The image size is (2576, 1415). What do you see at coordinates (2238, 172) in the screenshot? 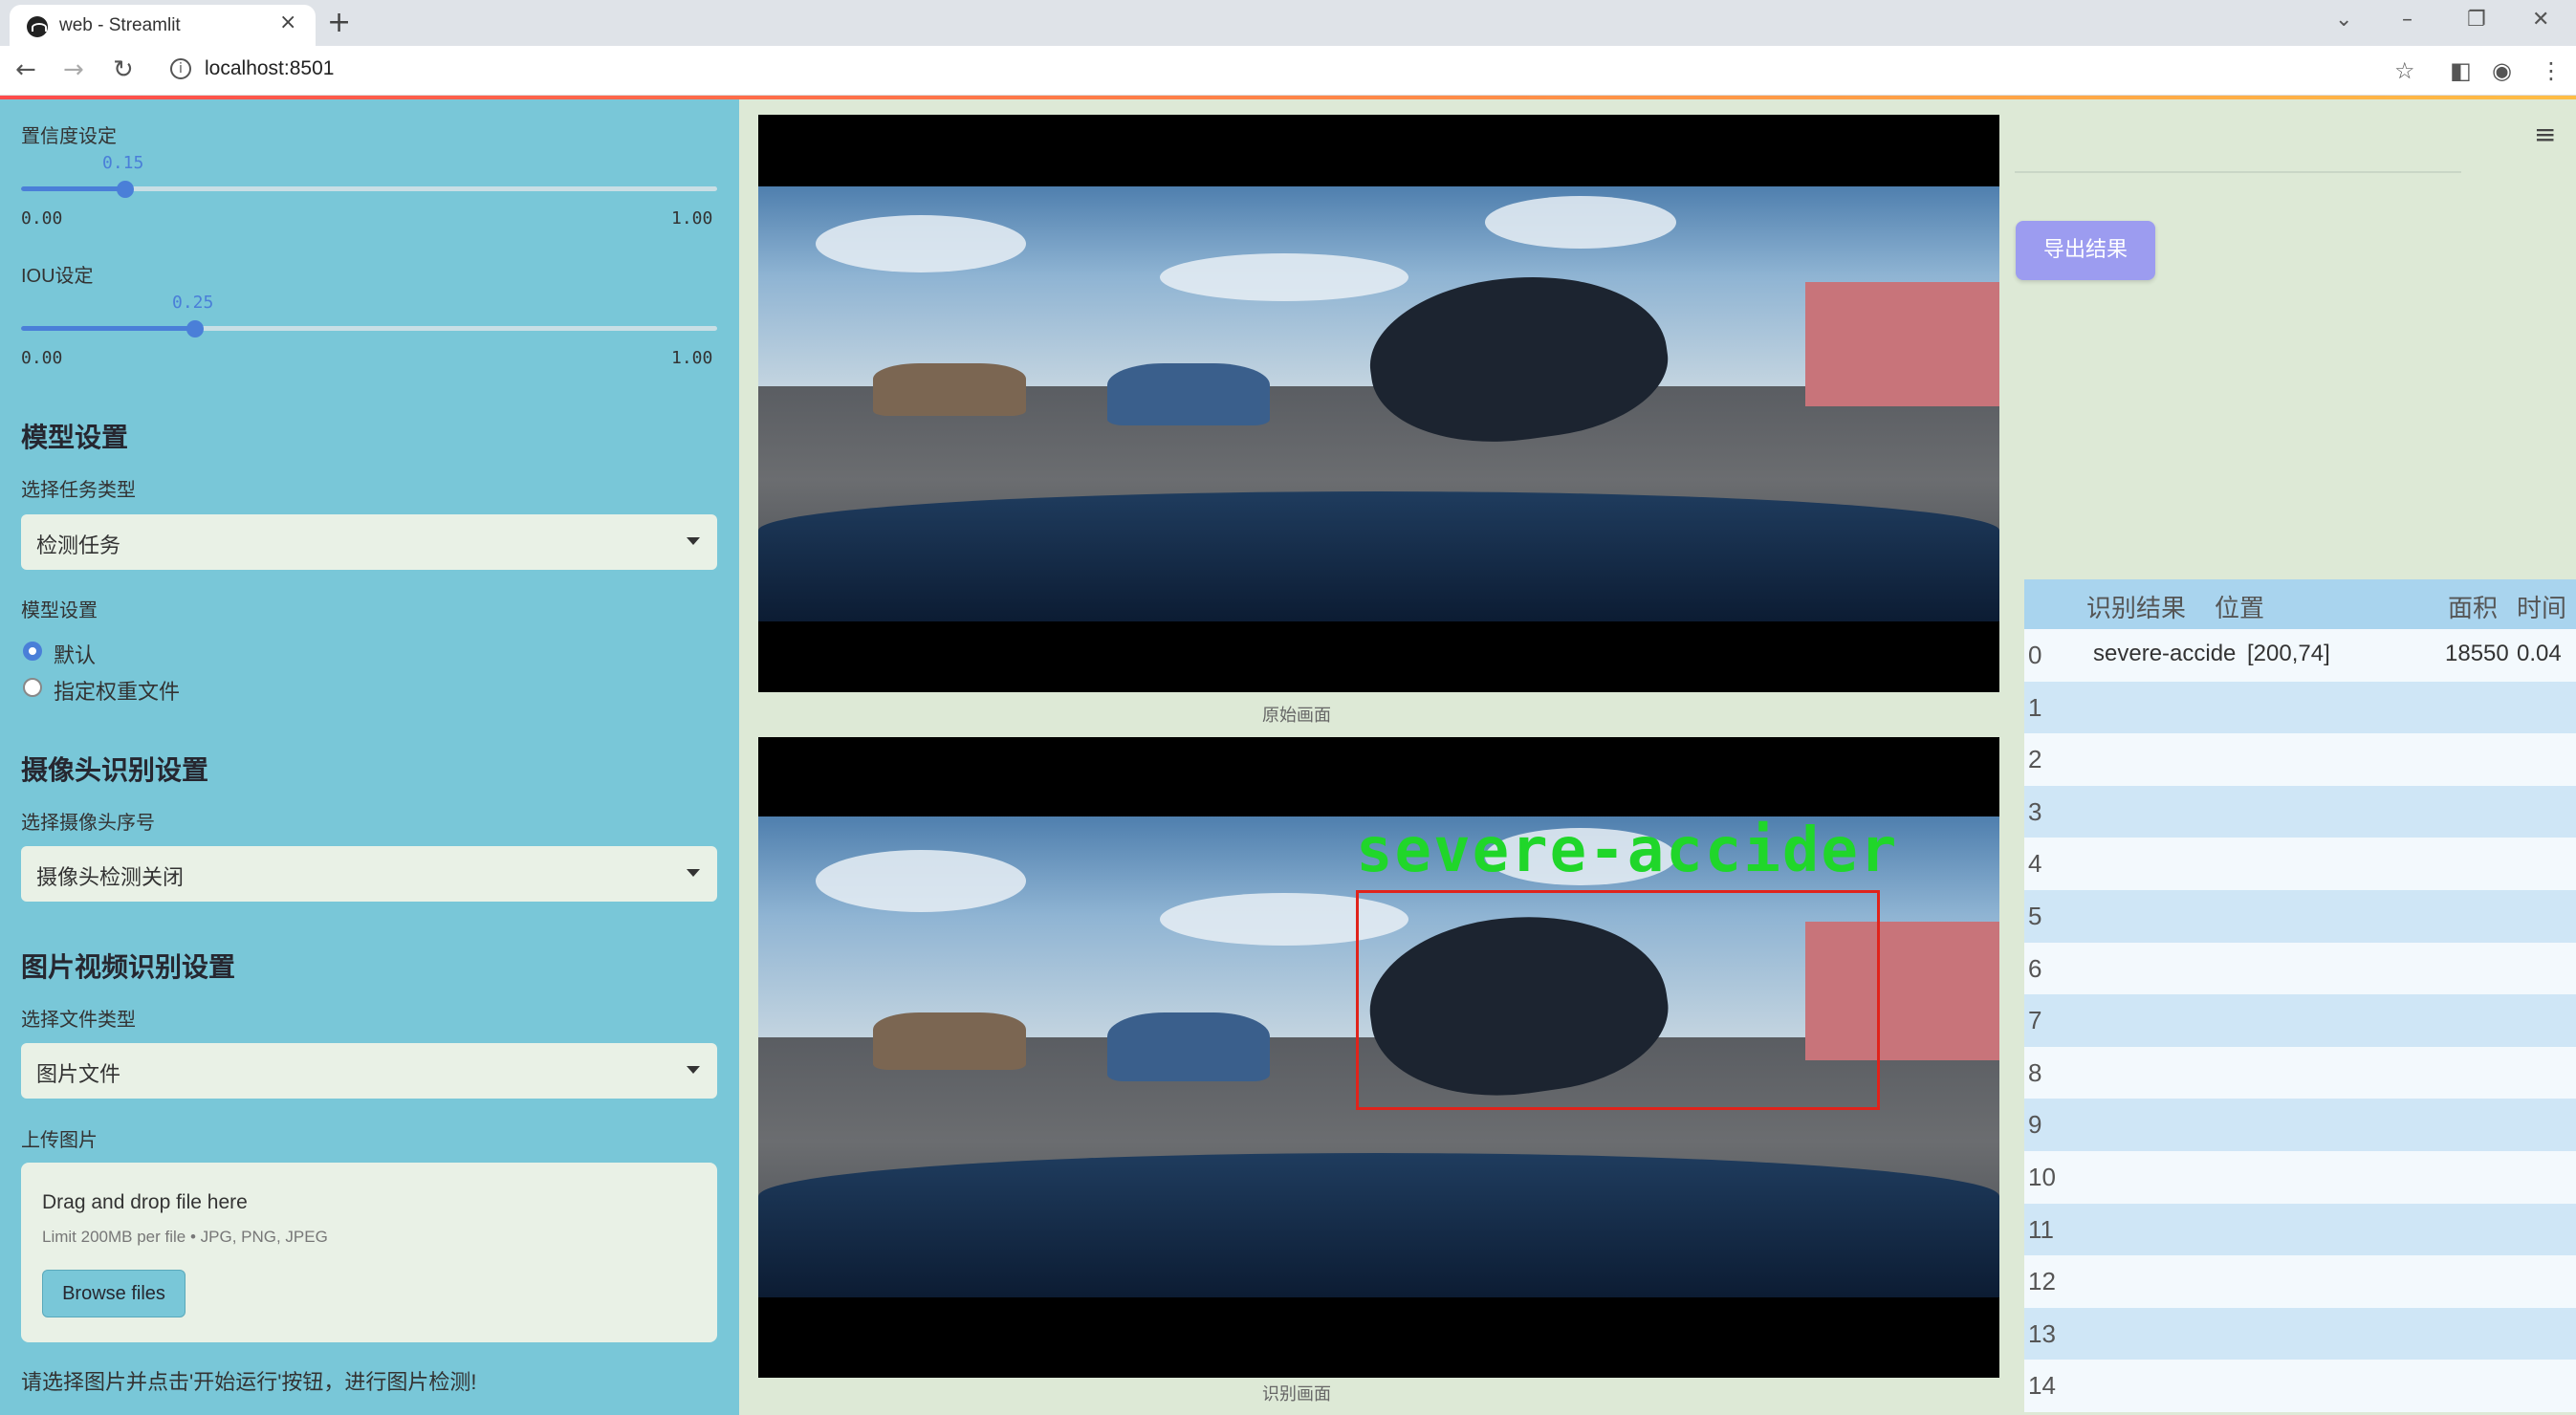
I see `divider` at bounding box center [2238, 172].